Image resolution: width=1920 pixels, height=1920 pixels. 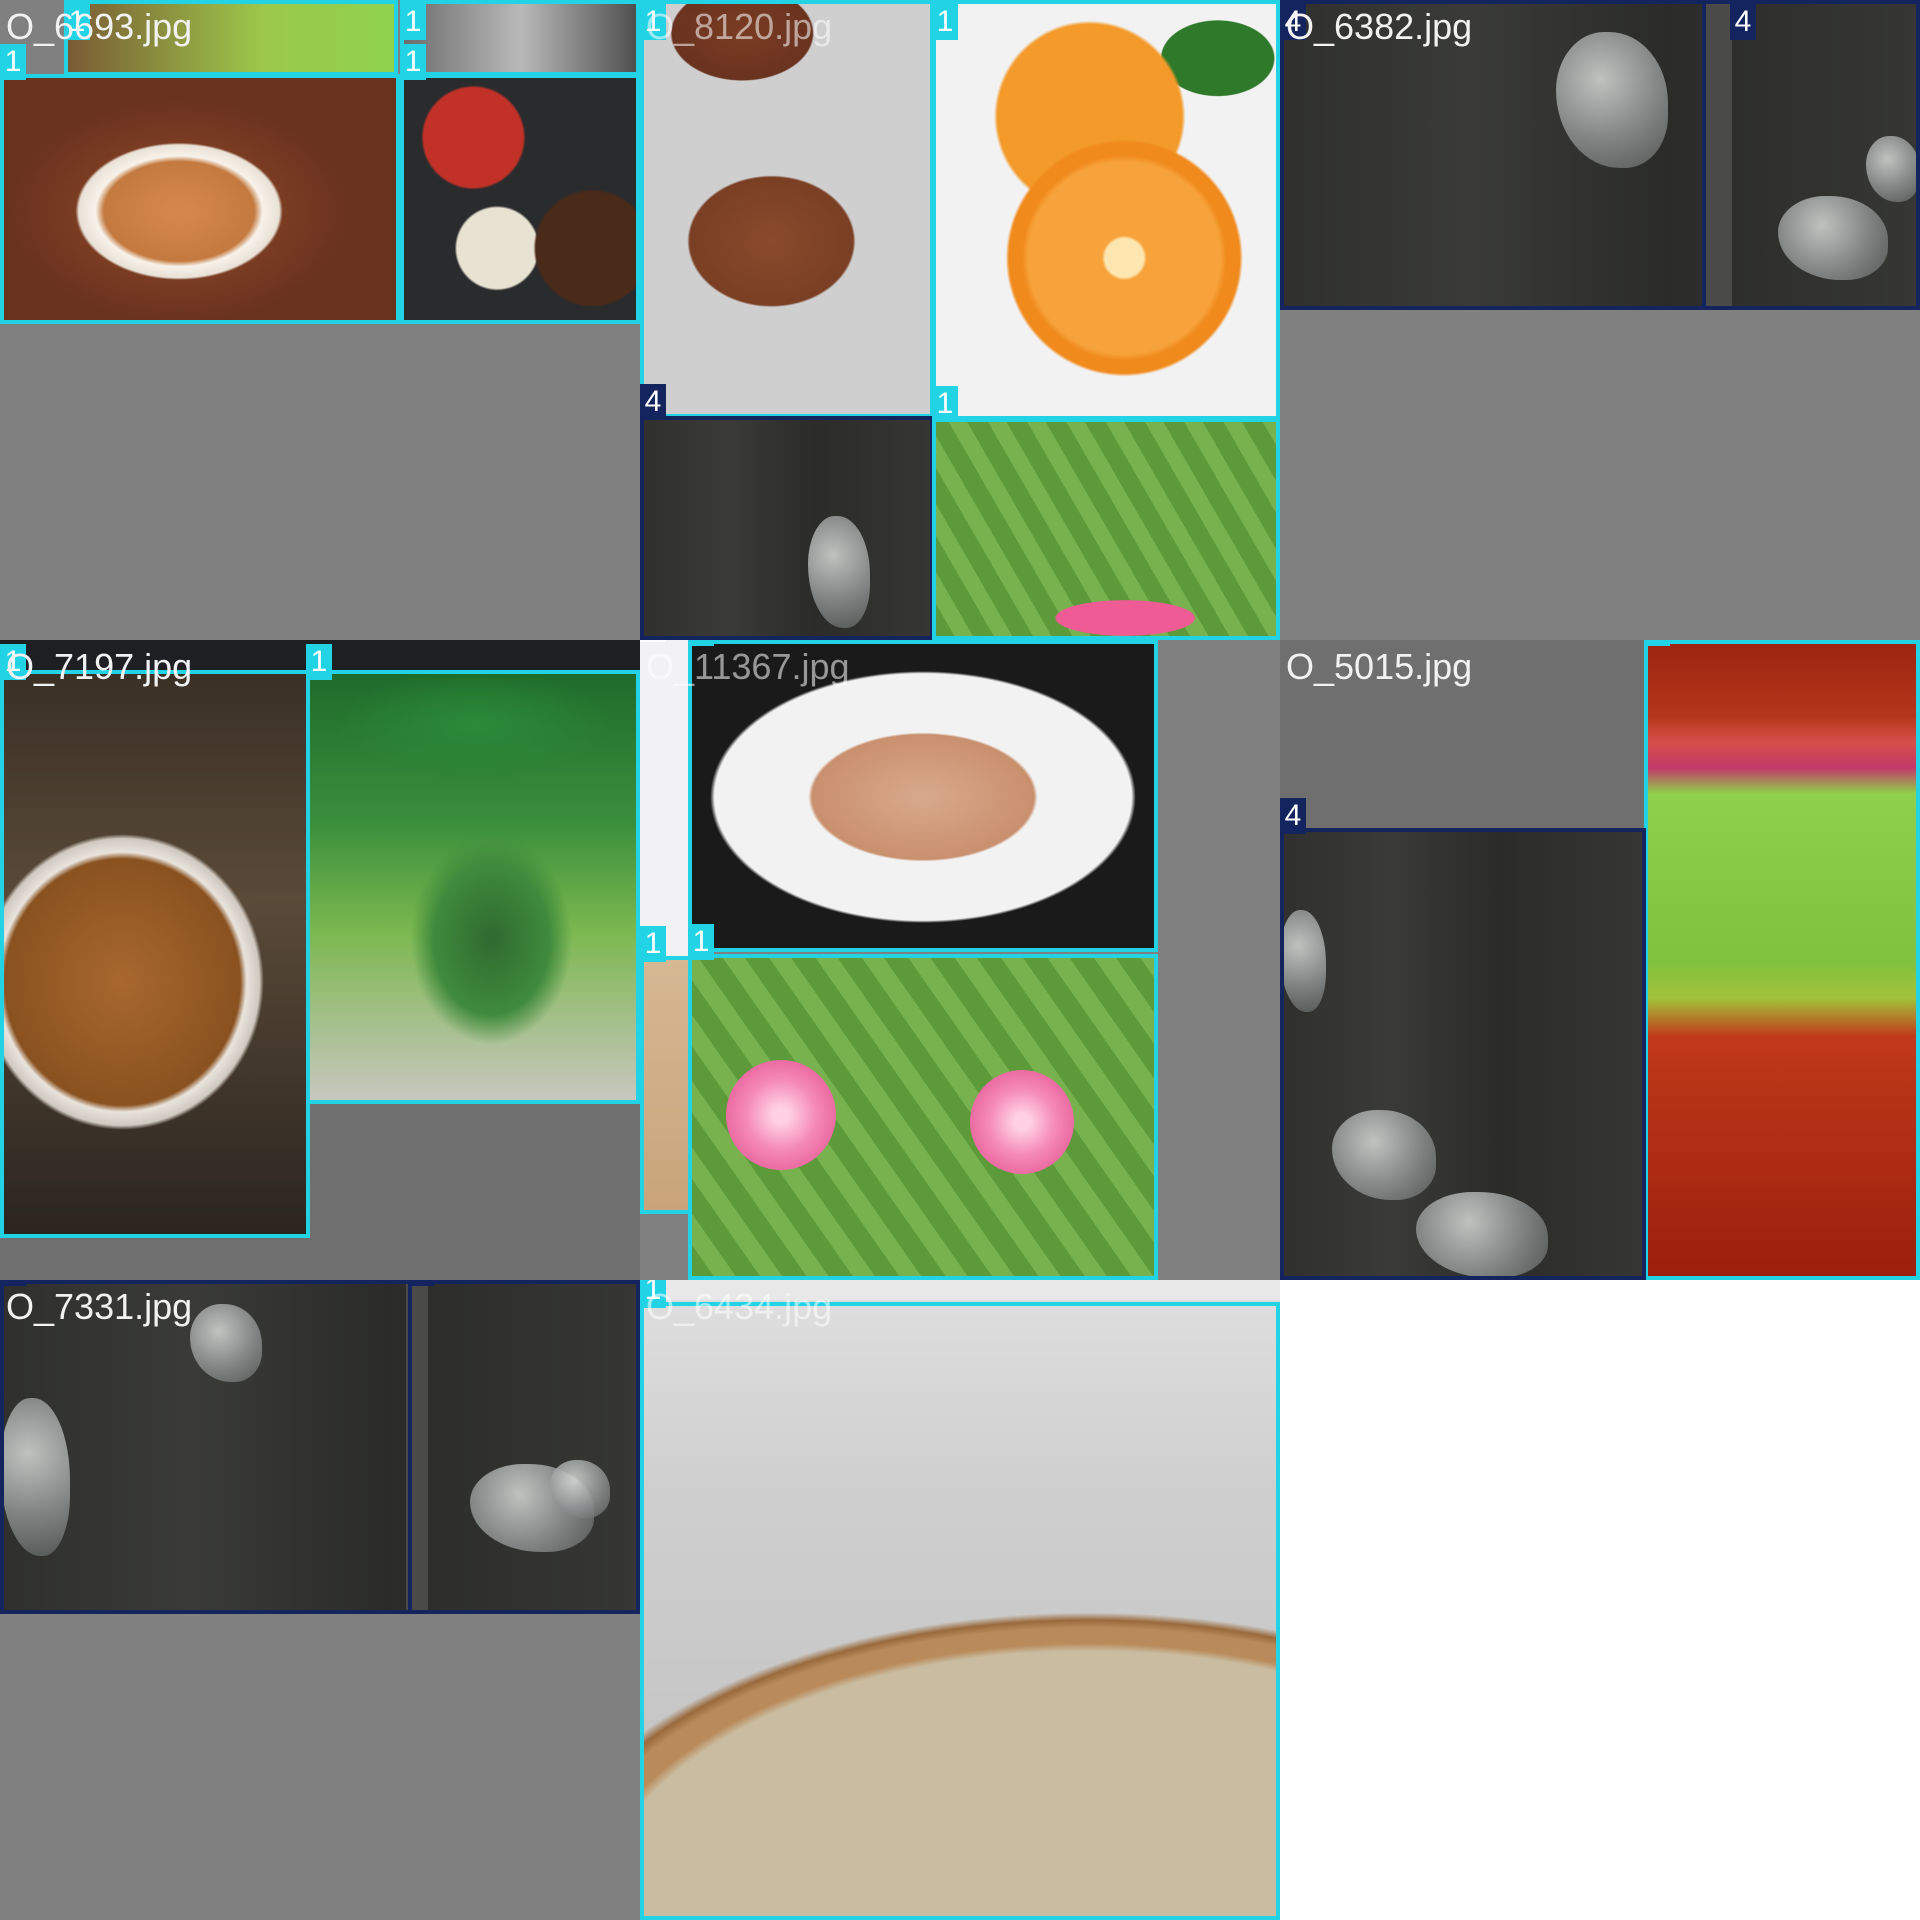 I want to click on tile-filename: O_7331.jpg, so click(x=99, y=1306).